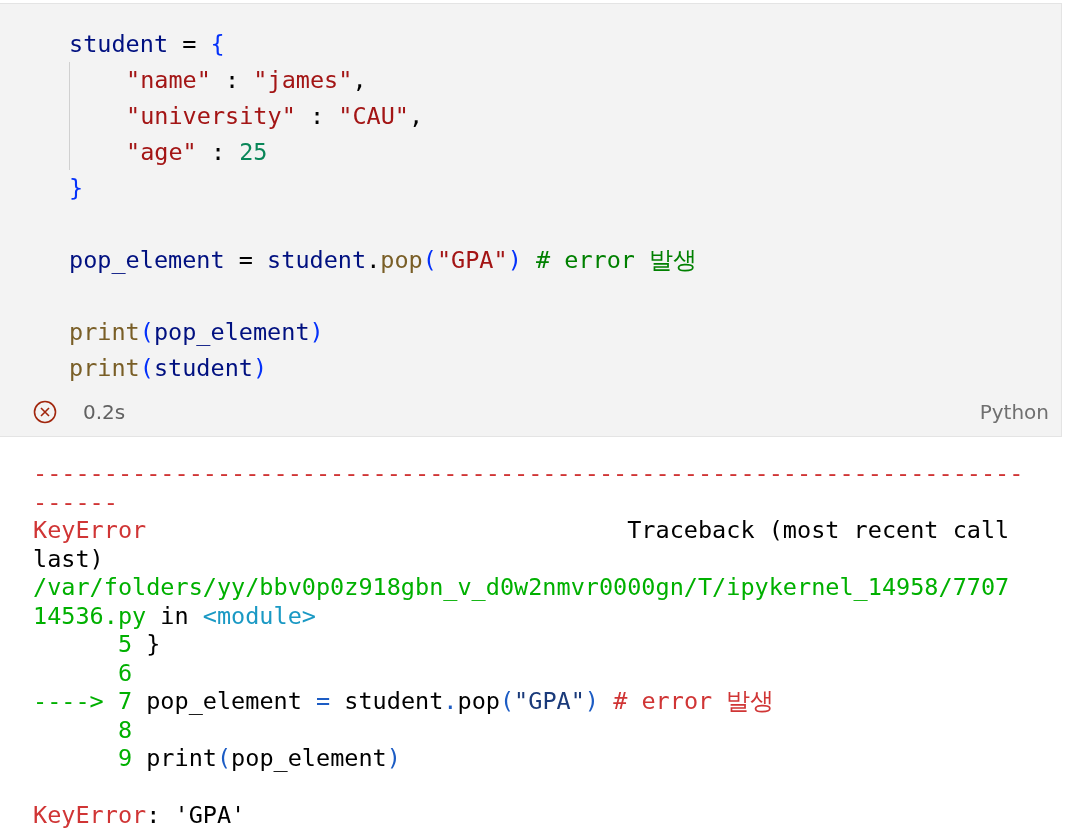 This screenshot has height=832, width=1068. What do you see at coordinates (521, 587) in the screenshot?
I see `traceback-line: /var/folders/yy/bbv0p0z918gbn_v_d0w2nmvr0000gn/T/ipykernel_14958/7707` at bounding box center [521, 587].